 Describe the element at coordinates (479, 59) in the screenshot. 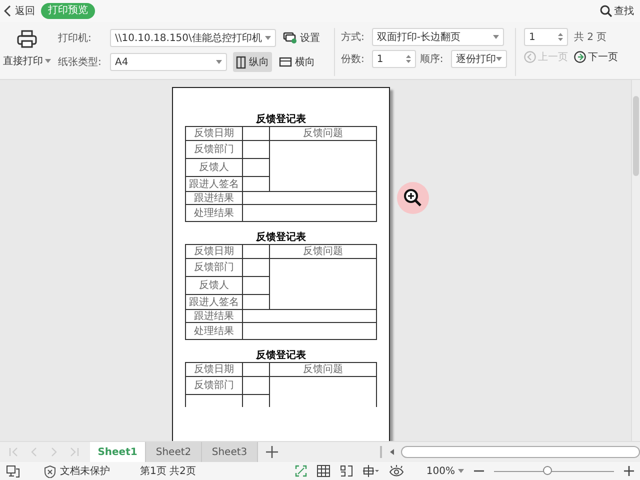

I see `order-dropdown: 逐份打印` at that location.